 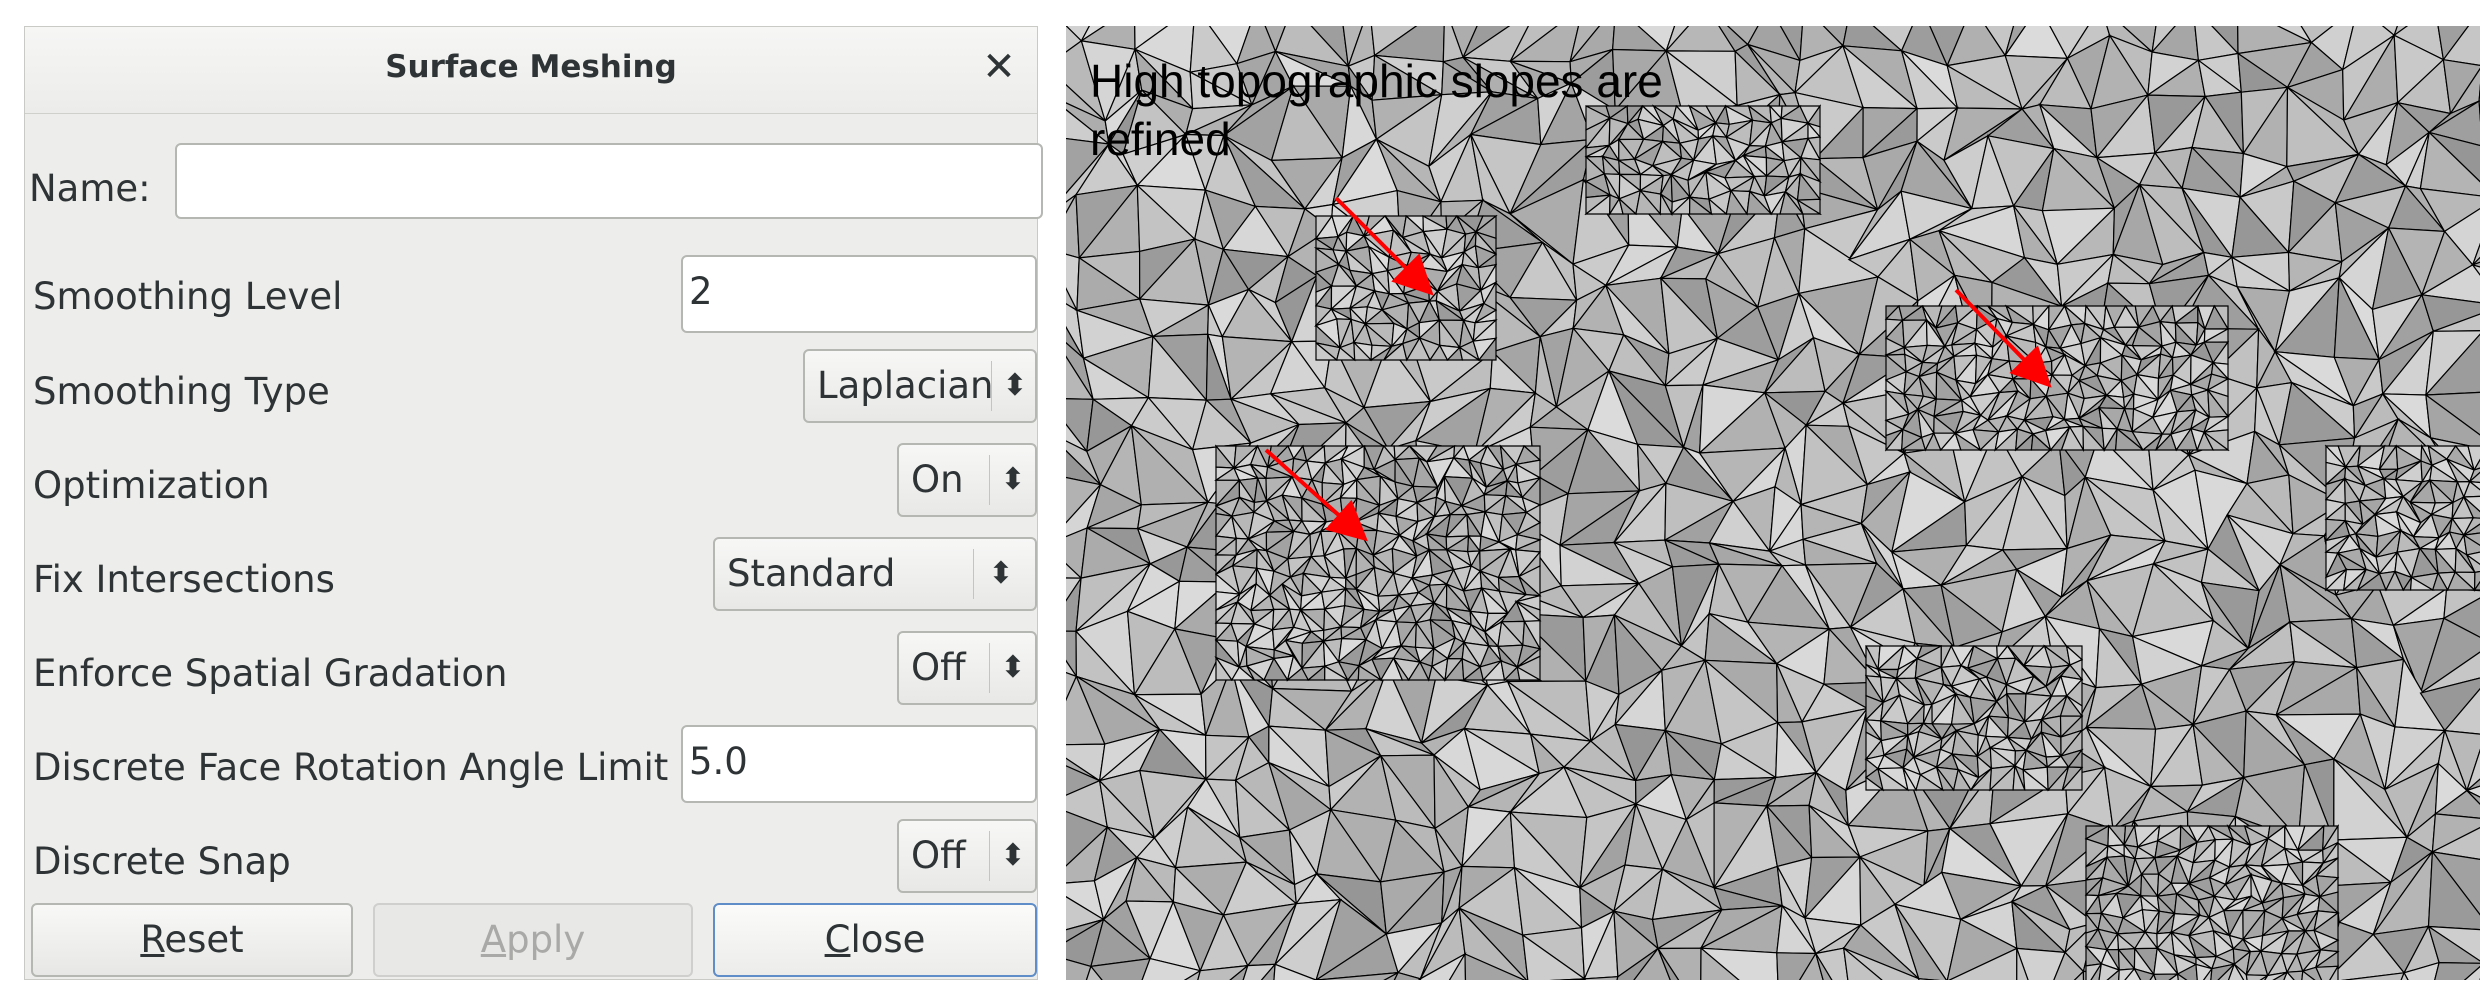 What do you see at coordinates (937, 479) in the screenshot?
I see `optimization-value: On` at bounding box center [937, 479].